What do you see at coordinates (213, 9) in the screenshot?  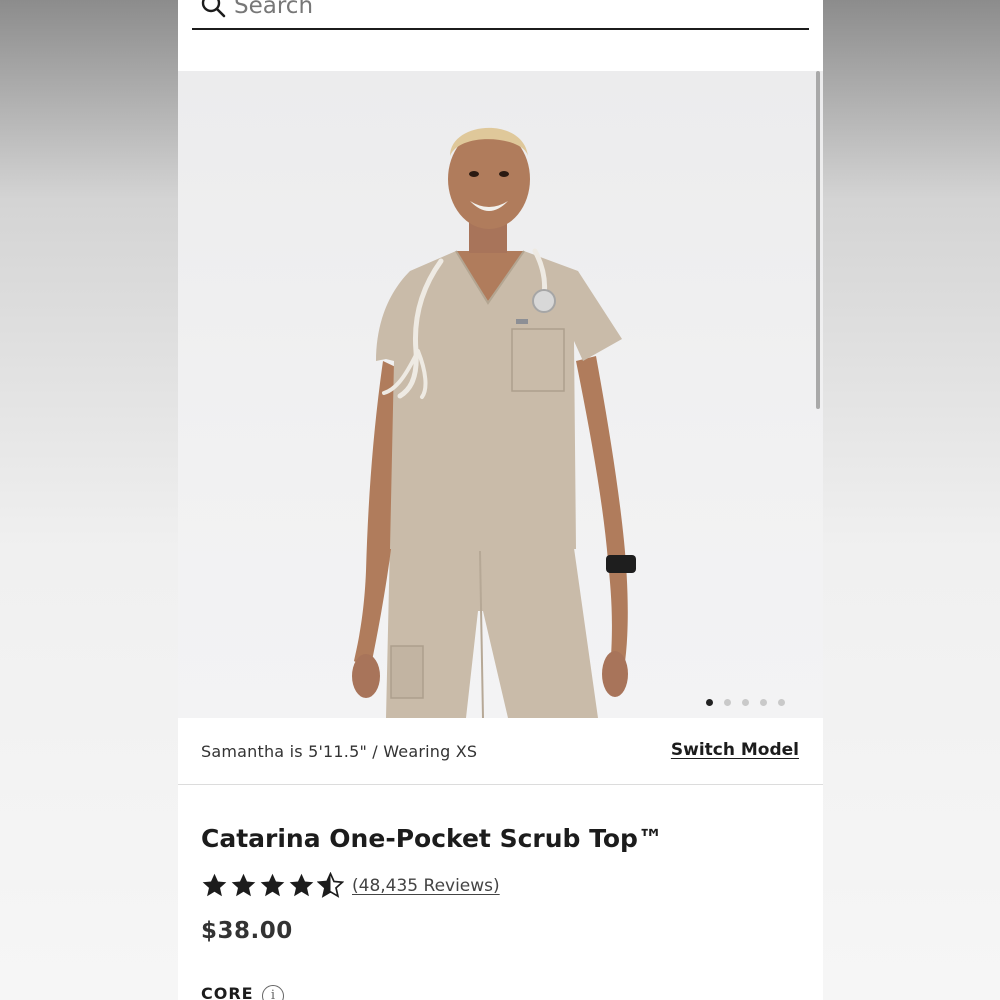 I see `search-icon` at bounding box center [213, 9].